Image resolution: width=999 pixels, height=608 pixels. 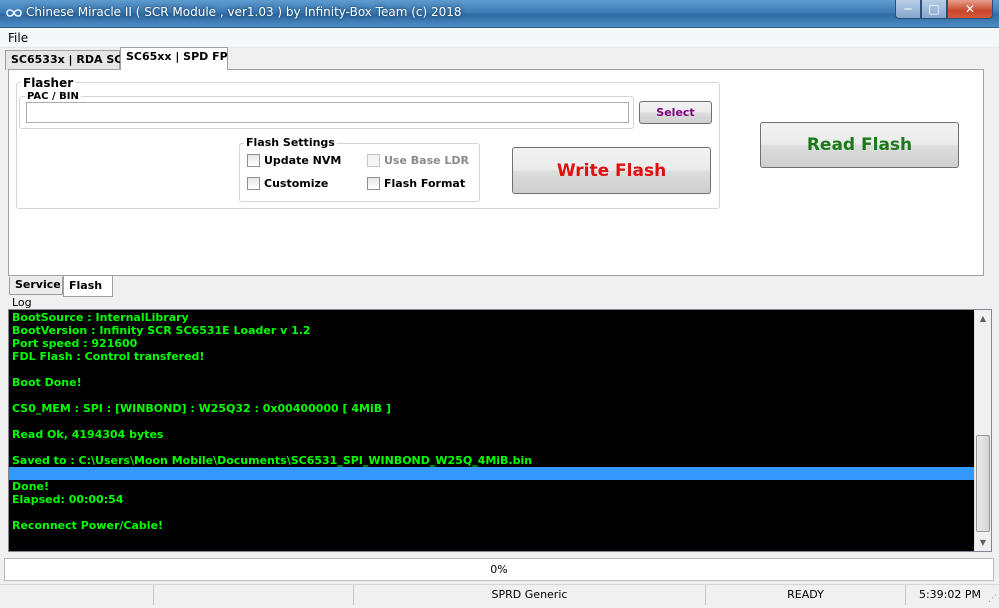 I want to click on minimize-button: ─, so click(x=908, y=9).